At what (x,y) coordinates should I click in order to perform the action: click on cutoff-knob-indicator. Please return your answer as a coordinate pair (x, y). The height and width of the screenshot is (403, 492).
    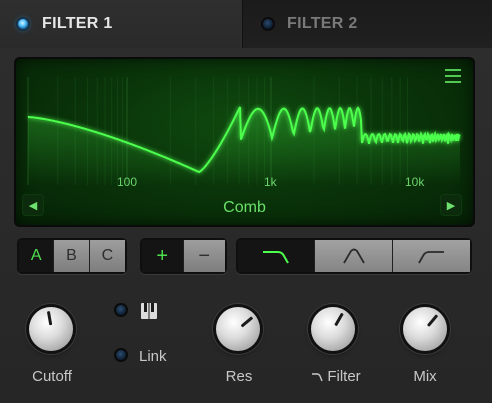
    Looking at the image, I should click on (49, 318).